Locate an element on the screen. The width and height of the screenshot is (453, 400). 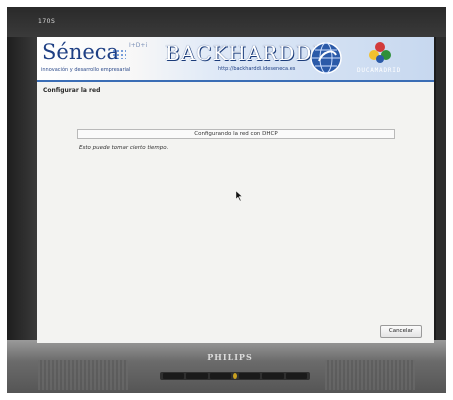
cancel-button: Cancelar is located at coordinates (401, 331).